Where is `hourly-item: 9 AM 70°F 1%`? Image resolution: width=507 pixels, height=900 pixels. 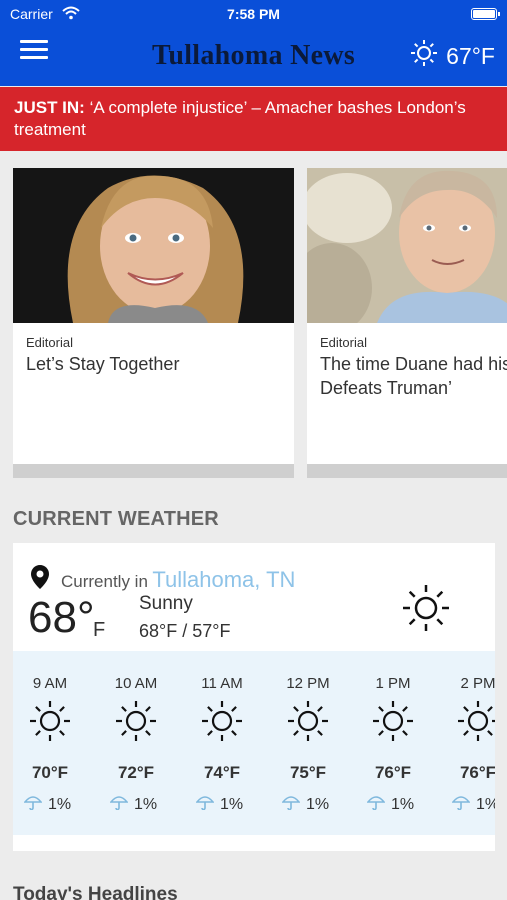 hourly-item: 9 AM 70°F 1% is located at coordinates (57, 743).